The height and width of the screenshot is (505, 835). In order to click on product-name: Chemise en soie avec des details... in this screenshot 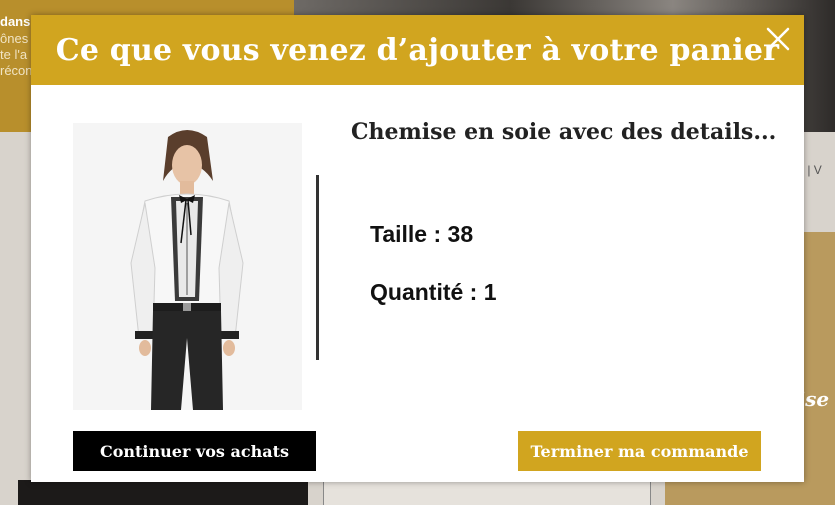, I will do `click(564, 132)`.